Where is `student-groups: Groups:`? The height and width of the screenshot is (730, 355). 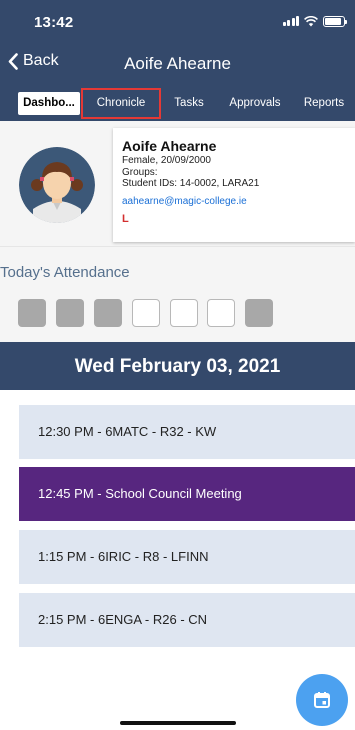
student-groups: Groups: is located at coordinates (140, 172).